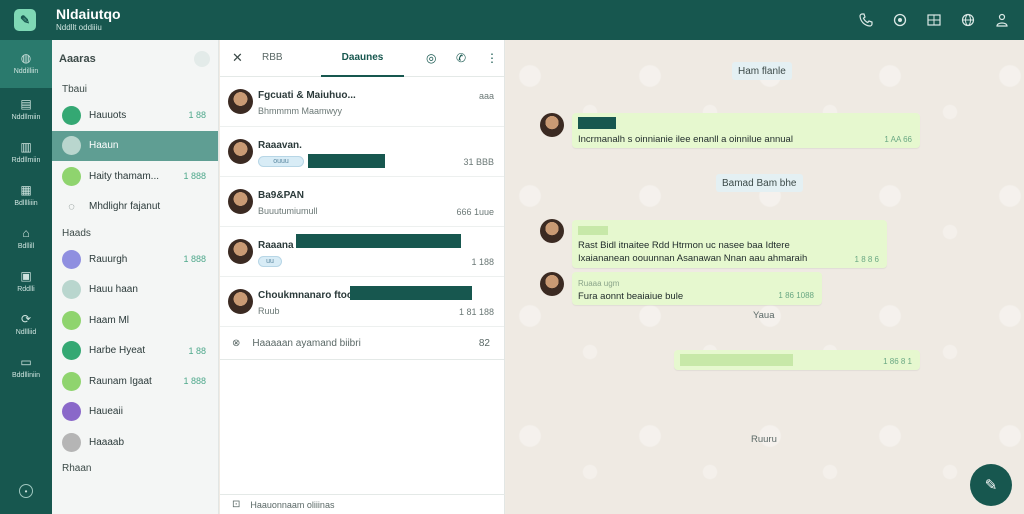  Describe the element at coordinates (26, 275) in the screenshot. I see `calls-icon: ▣` at that location.